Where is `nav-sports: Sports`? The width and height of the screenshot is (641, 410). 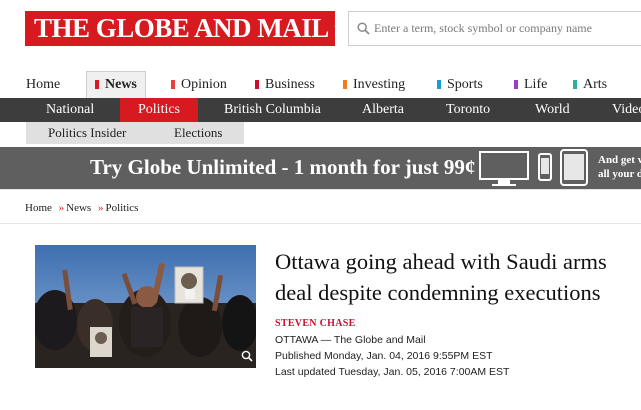
nav-sports: Sports is located at coordinates (460, 85).